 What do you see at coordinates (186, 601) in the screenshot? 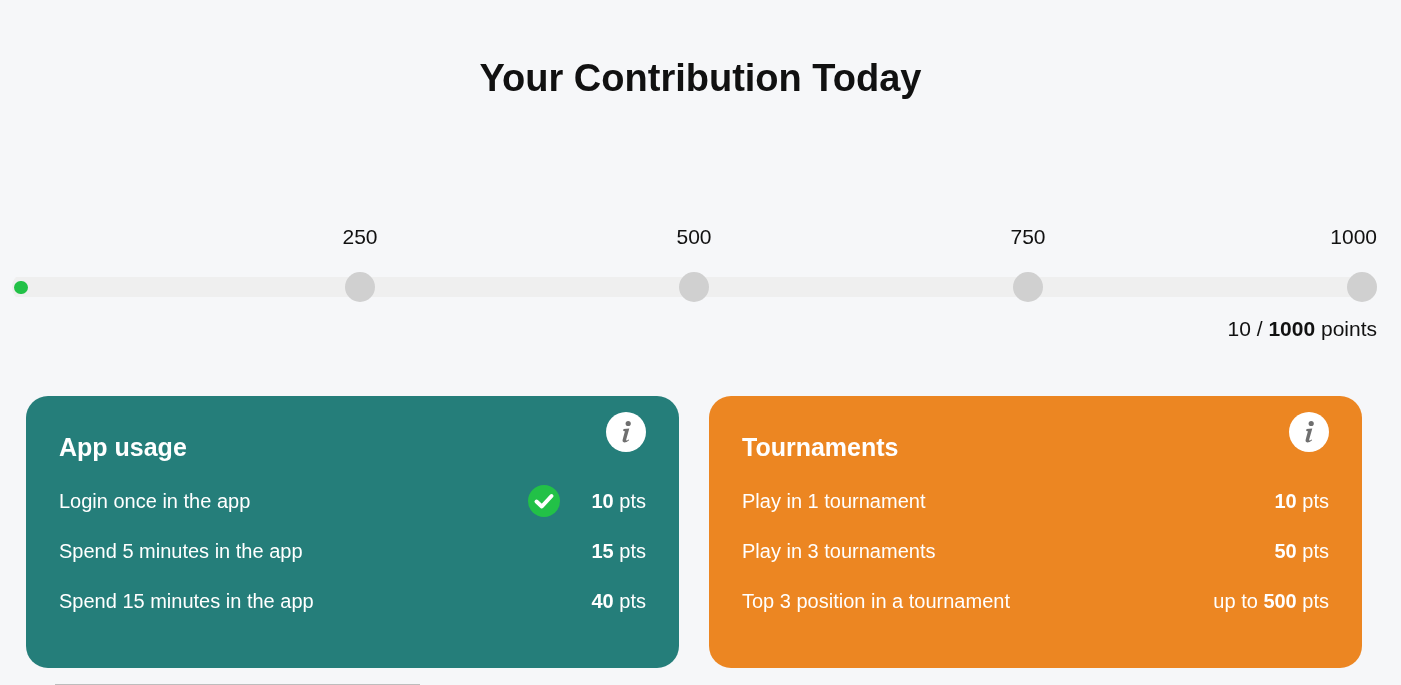
I see `task-label: Spend 15 minutes in the app` at bounding box center [186, 601].